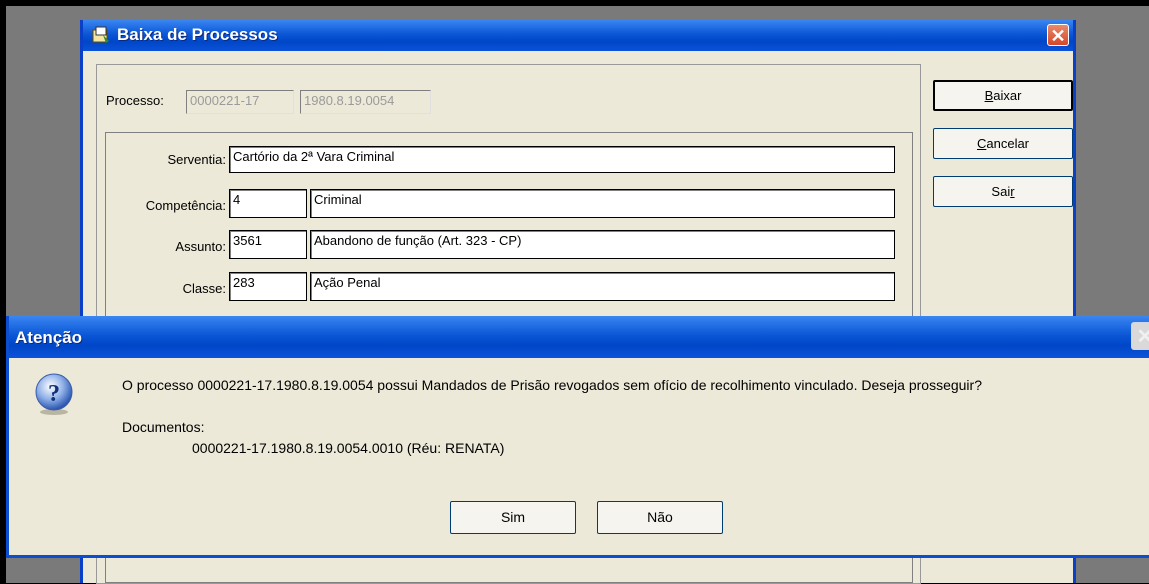 The height and width of the screenshot is (584, 1149). I want to click on processo-label: Processo:, so click(135, 100).